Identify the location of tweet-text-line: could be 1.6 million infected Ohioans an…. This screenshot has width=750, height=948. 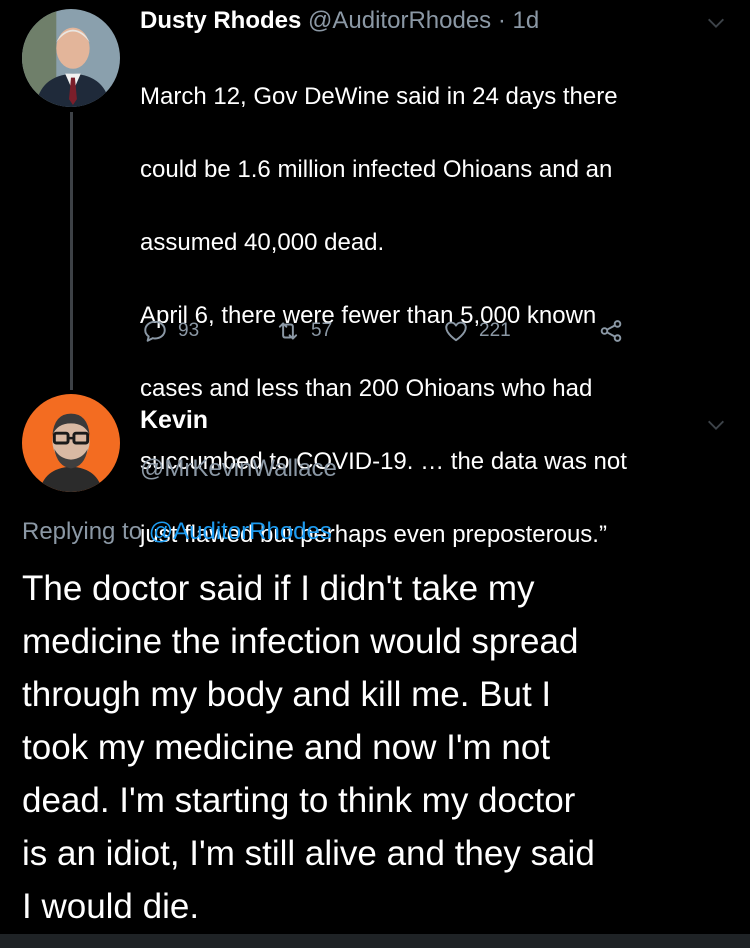
(376, 169).